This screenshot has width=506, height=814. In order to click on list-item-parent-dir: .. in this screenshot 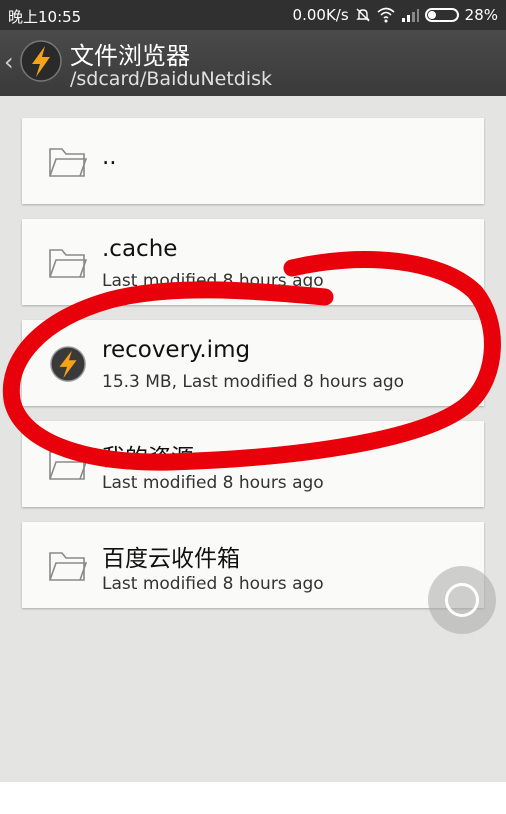, I will do `click(253, 161)`.